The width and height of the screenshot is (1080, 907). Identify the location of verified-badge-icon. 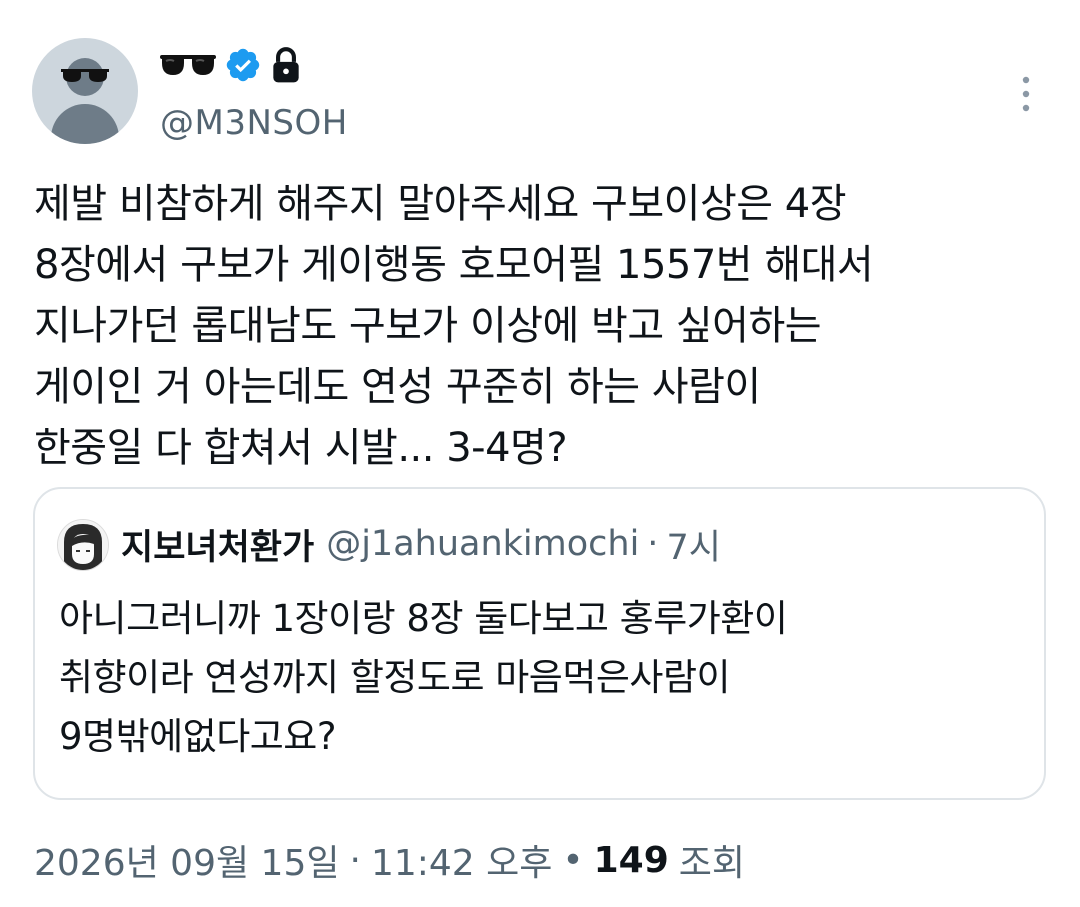
(243, 65).